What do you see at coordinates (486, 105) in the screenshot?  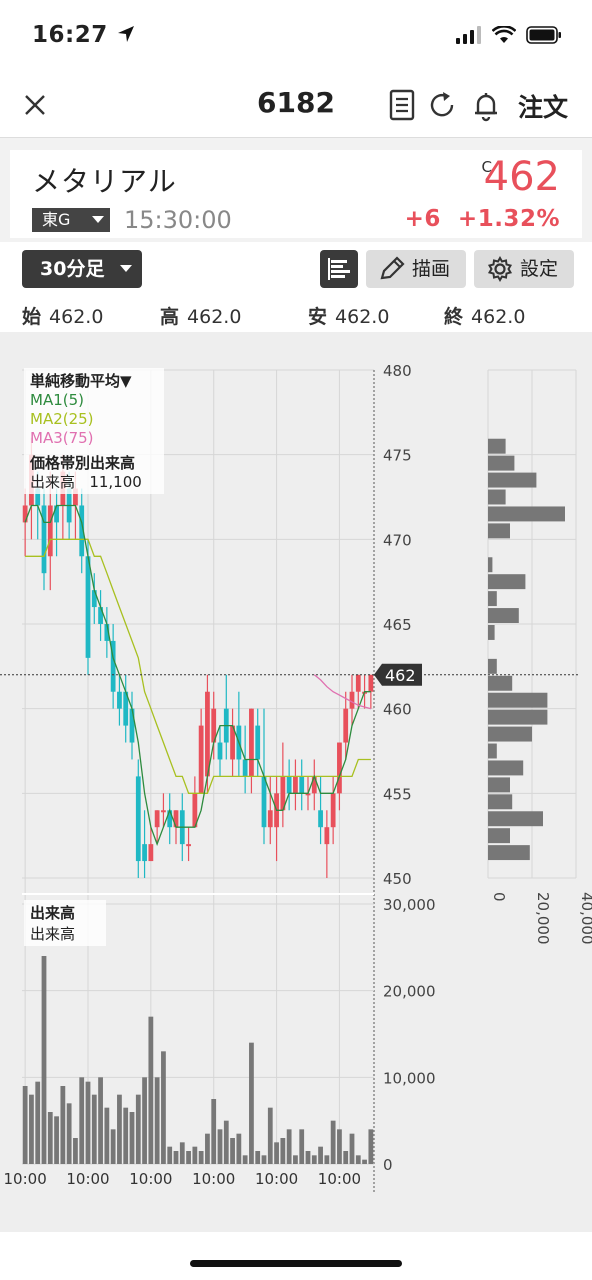 I see `bell-icon` at bounding box center [486, 105].